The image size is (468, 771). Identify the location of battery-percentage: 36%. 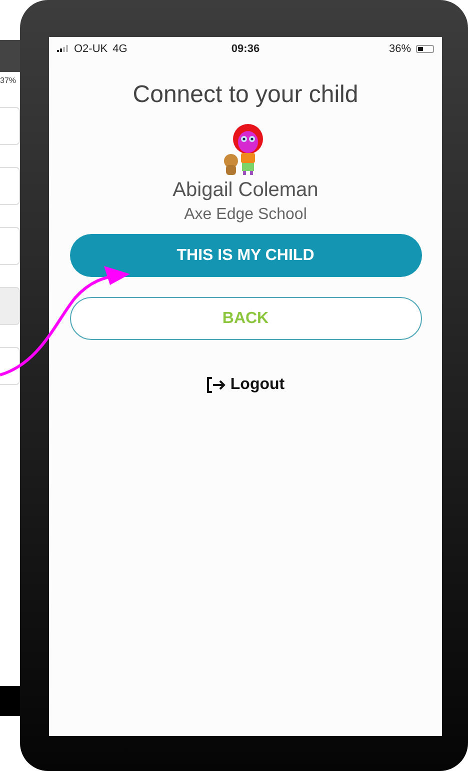
(399, 48).